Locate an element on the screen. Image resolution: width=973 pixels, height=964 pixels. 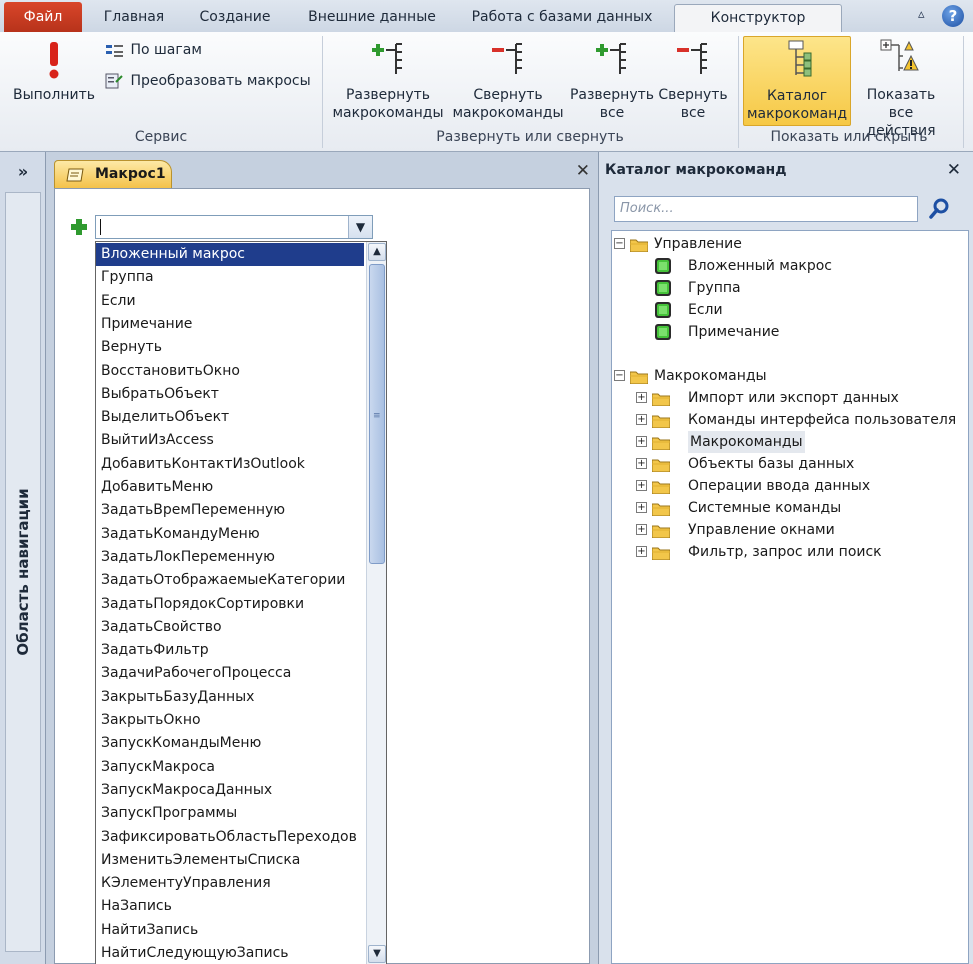
expand-navigation-button: » is located at coordinates (23, 174).